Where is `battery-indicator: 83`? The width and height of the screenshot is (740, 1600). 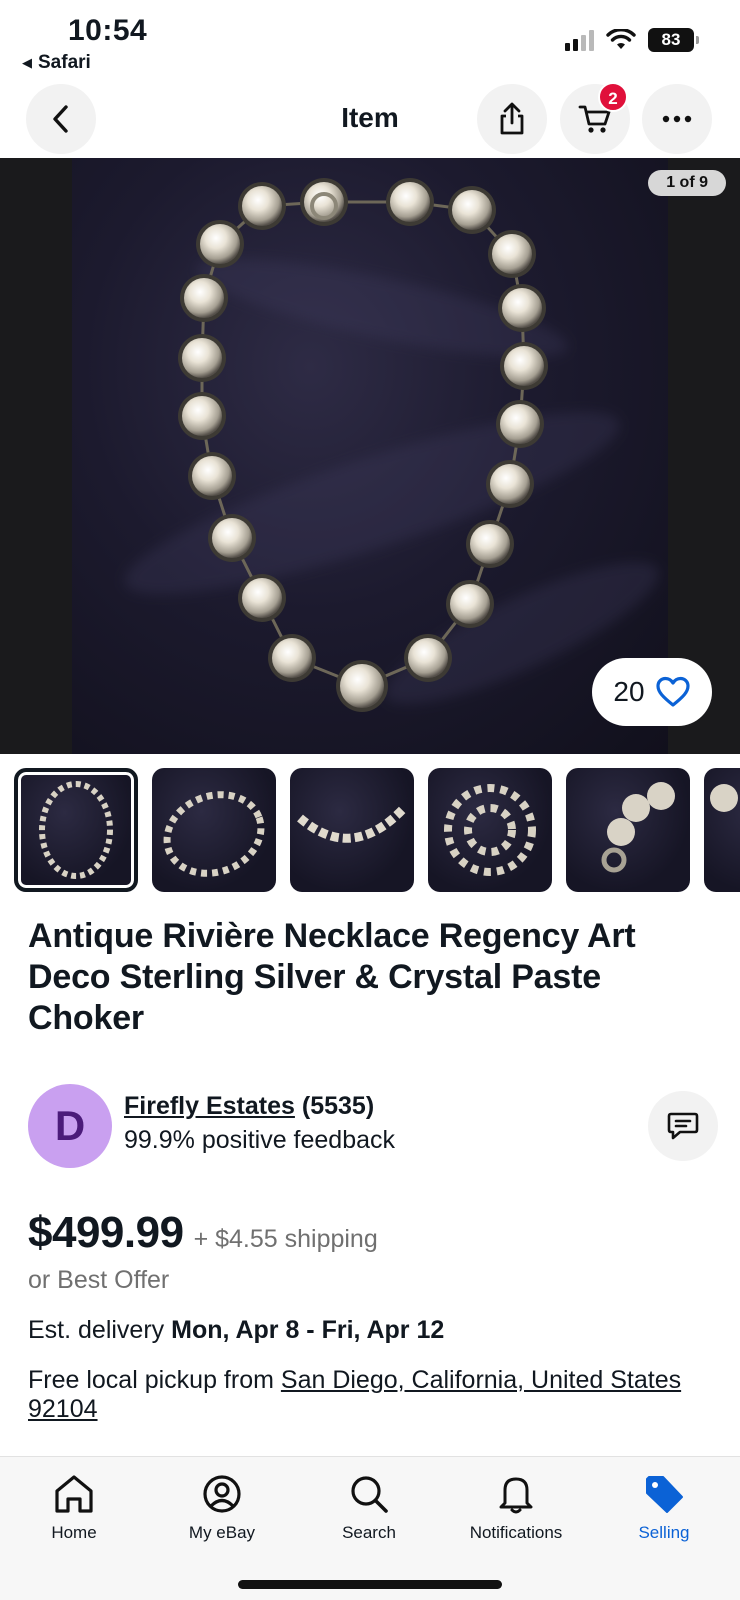 battery-indicator: 83 is located at coordinates (673, 40).